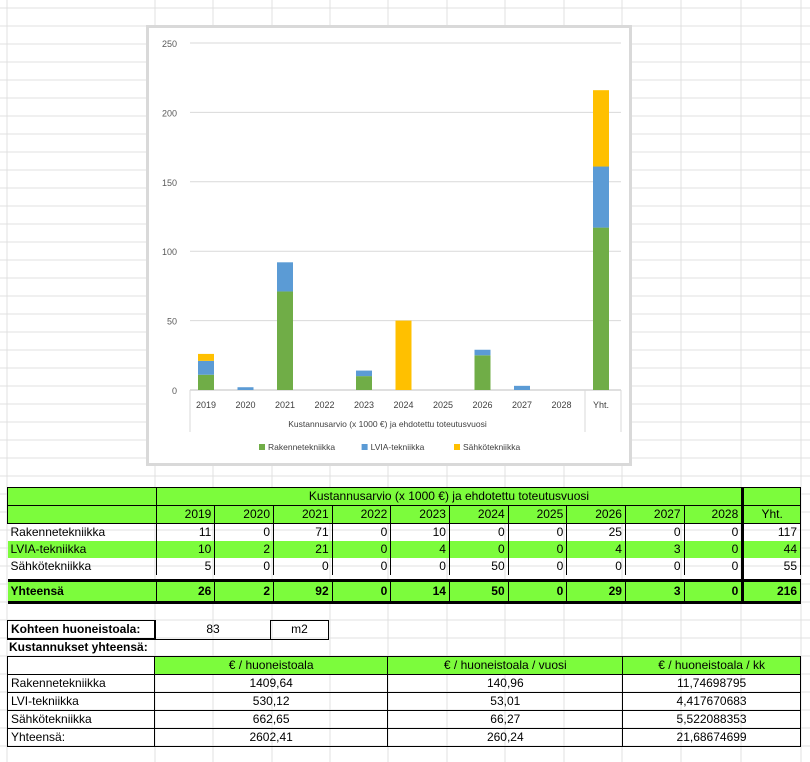  Describe the element at coordinates (174, 391) in the screenshot. I see `y-tick-label: 0` at that location.